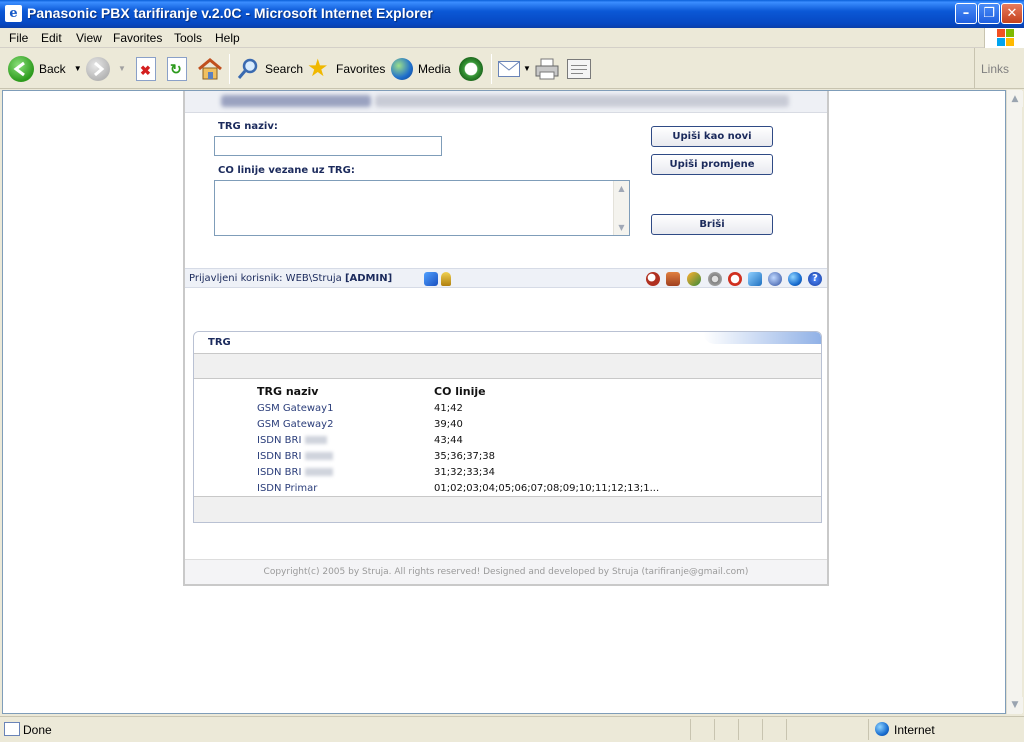 The width and height of the screenshot is (1024, 742). Describe the element at coordinates (346, 68) in the screenshot. I see `favorites-button: ★ Favorites` at that location.